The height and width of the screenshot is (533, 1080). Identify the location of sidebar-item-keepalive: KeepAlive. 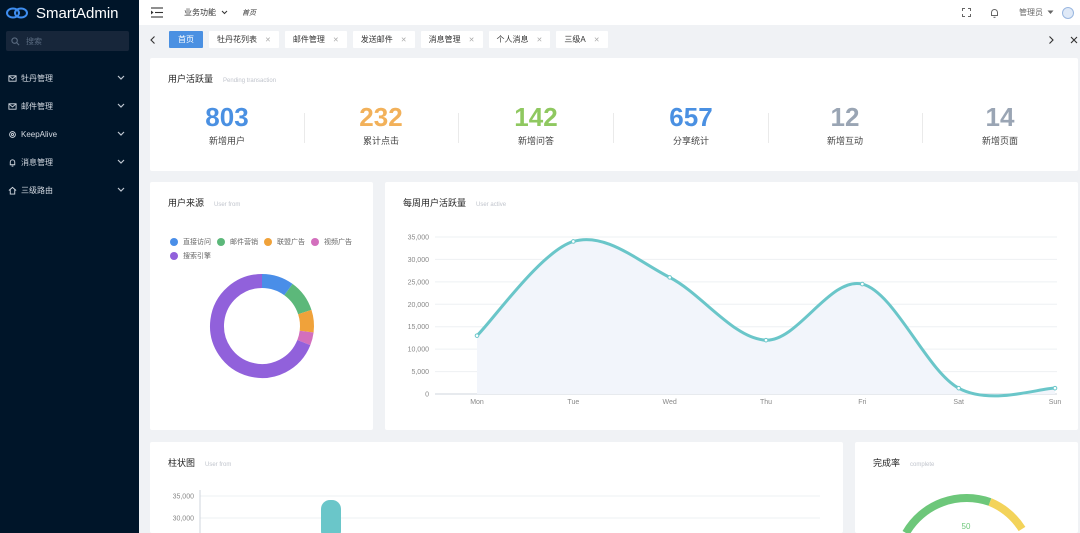
(69, 134).